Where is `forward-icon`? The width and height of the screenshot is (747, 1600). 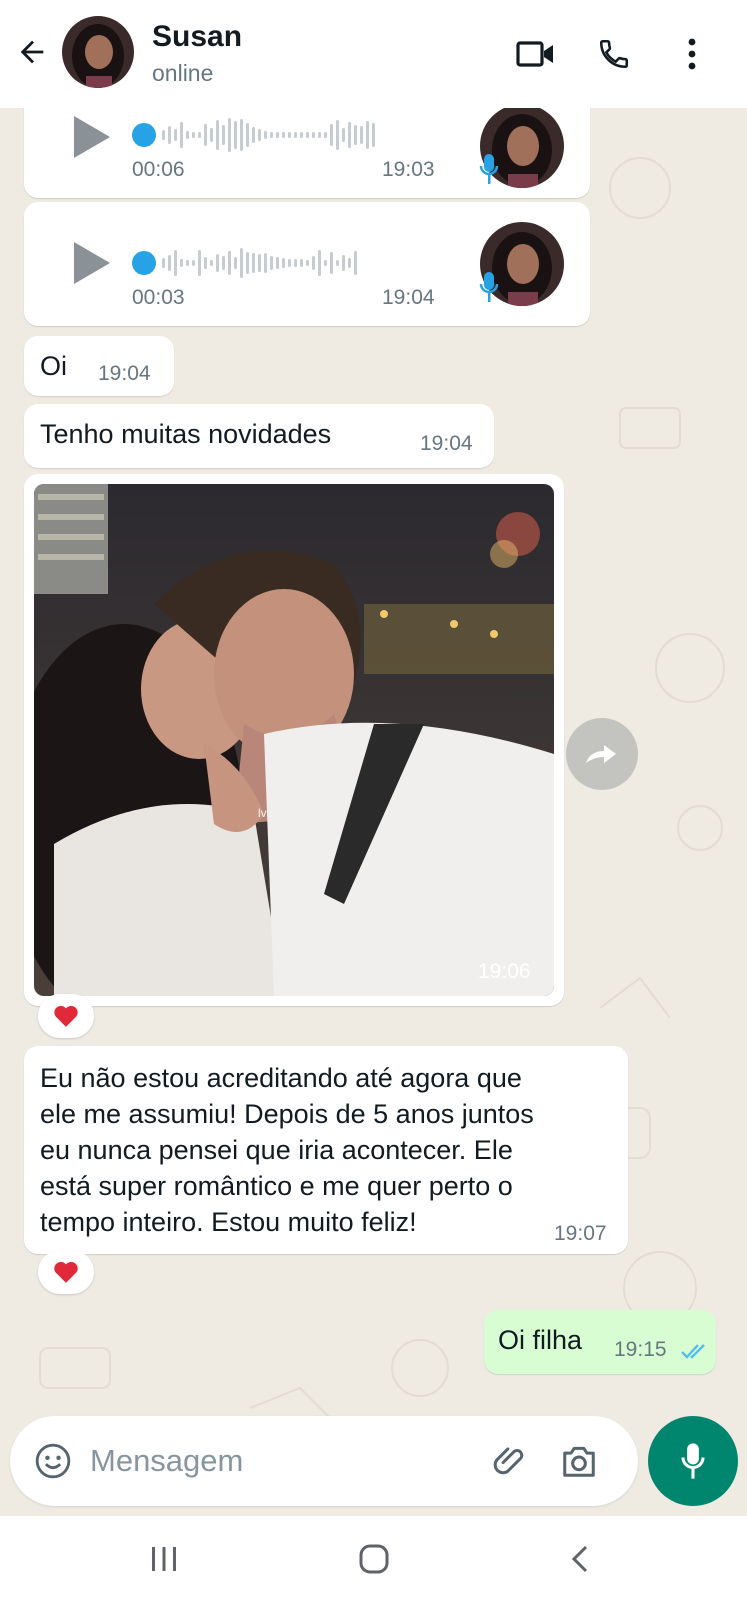 forward-icon is located at coordinates (602, 754).